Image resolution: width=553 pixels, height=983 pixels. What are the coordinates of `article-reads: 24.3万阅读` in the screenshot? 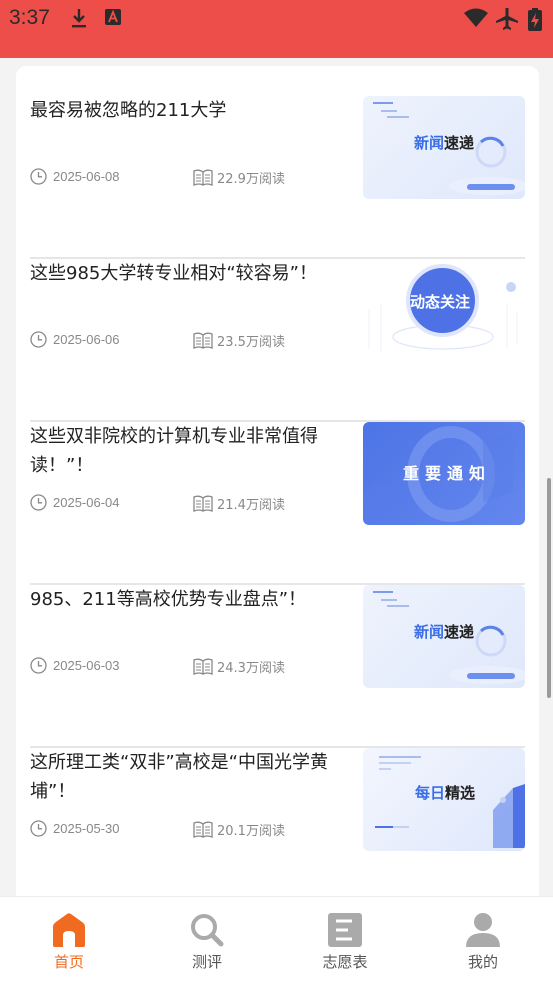 It's located at (239, 666).